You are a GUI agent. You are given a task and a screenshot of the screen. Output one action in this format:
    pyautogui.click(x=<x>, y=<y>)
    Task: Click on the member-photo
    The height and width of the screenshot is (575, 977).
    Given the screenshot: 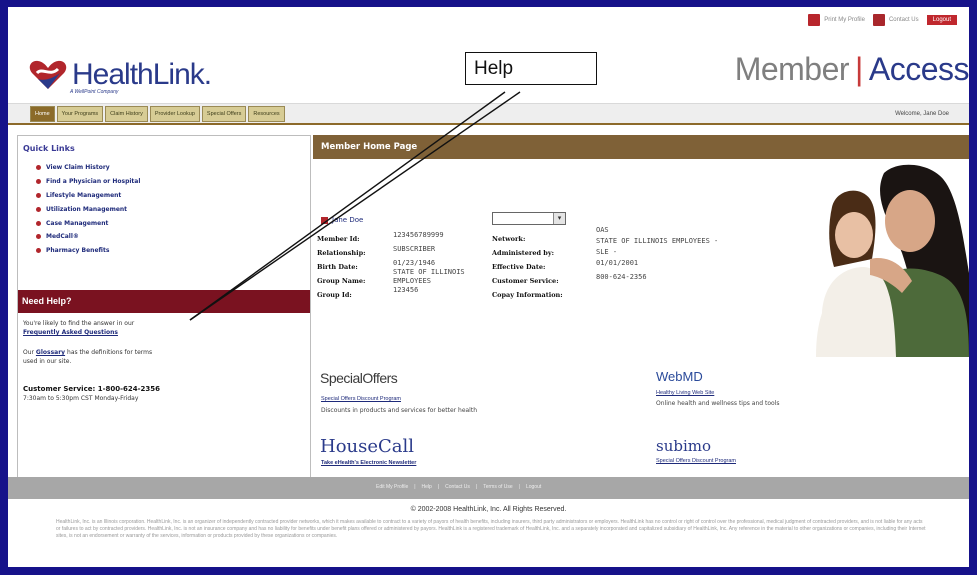 What is the action you would take?
    pyautogui.click(x=891, y=260)
    